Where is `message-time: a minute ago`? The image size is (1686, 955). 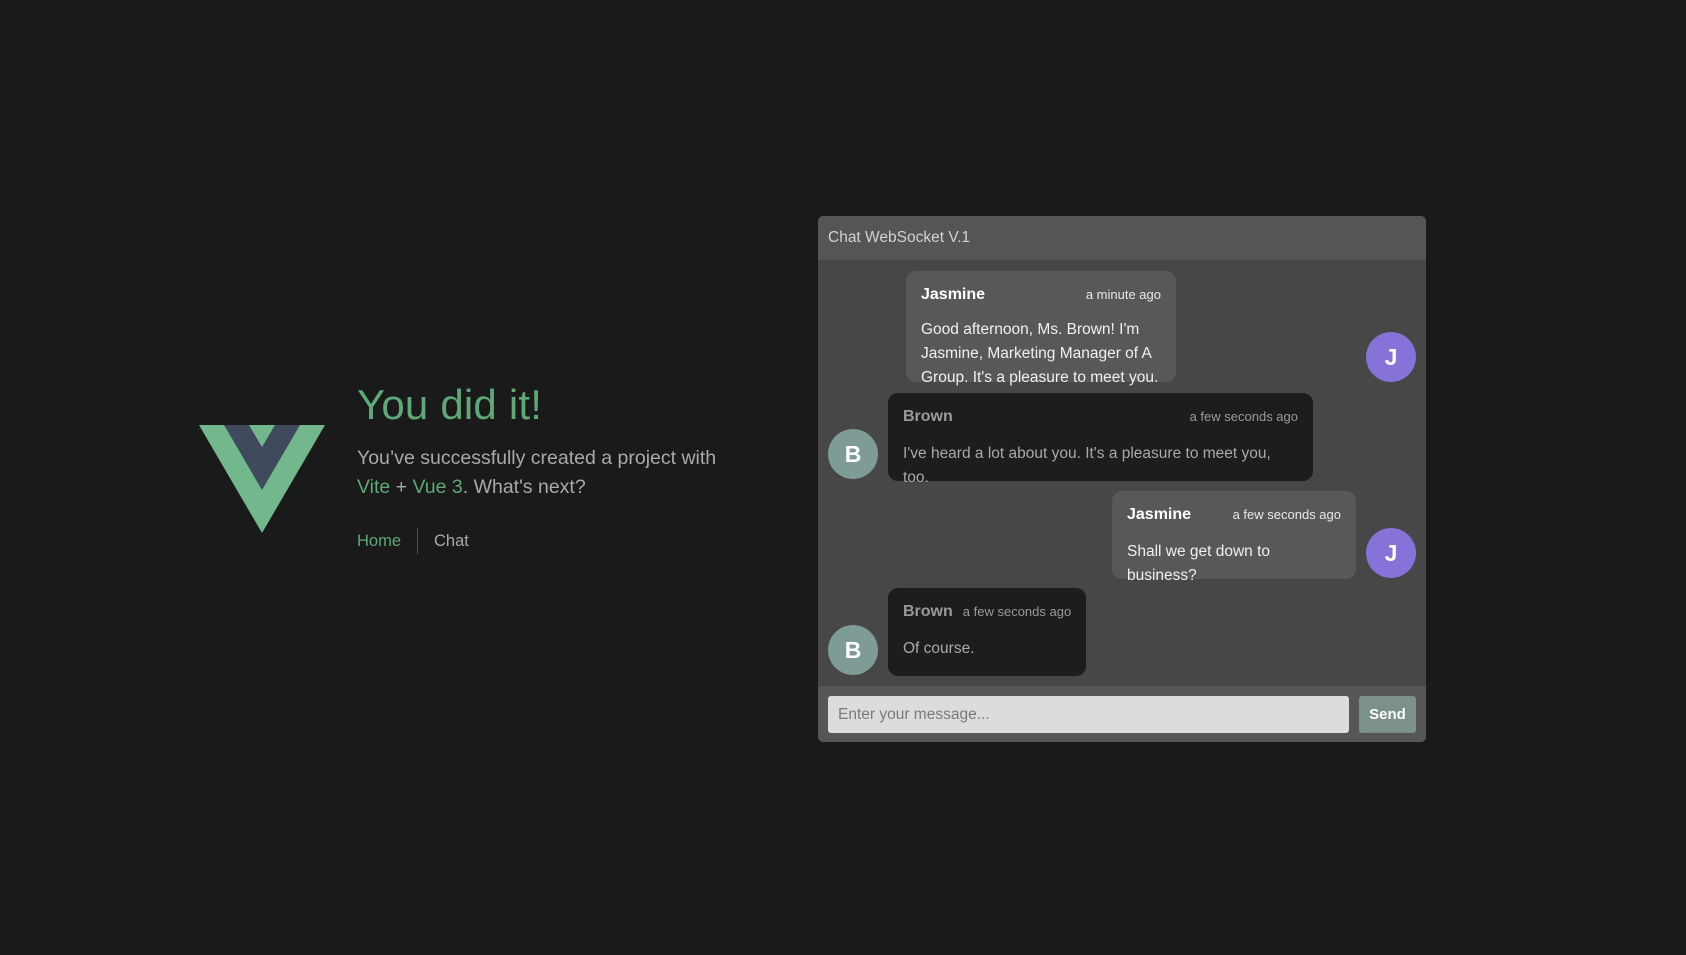 message-time: a minute ago is located at coordinates (1123, 294).